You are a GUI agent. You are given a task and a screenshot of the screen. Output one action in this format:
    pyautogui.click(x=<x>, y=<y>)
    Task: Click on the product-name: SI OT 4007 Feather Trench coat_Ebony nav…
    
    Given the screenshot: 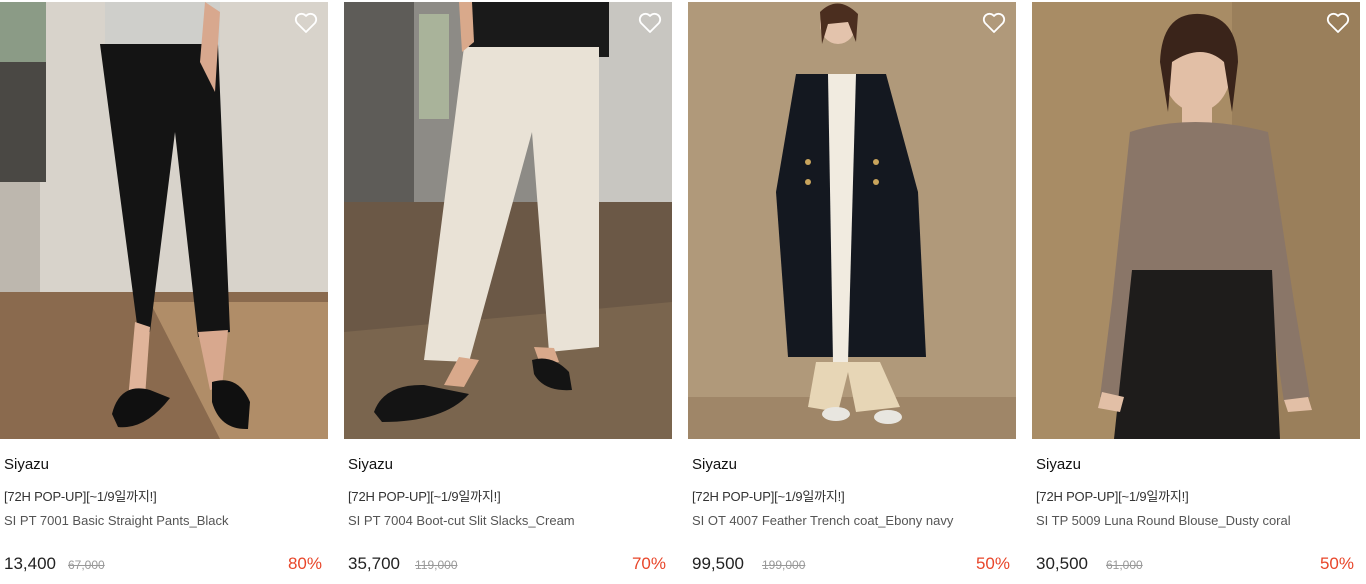 What is the action you would take?
    pyautogui.click(x=822, y=520)
    